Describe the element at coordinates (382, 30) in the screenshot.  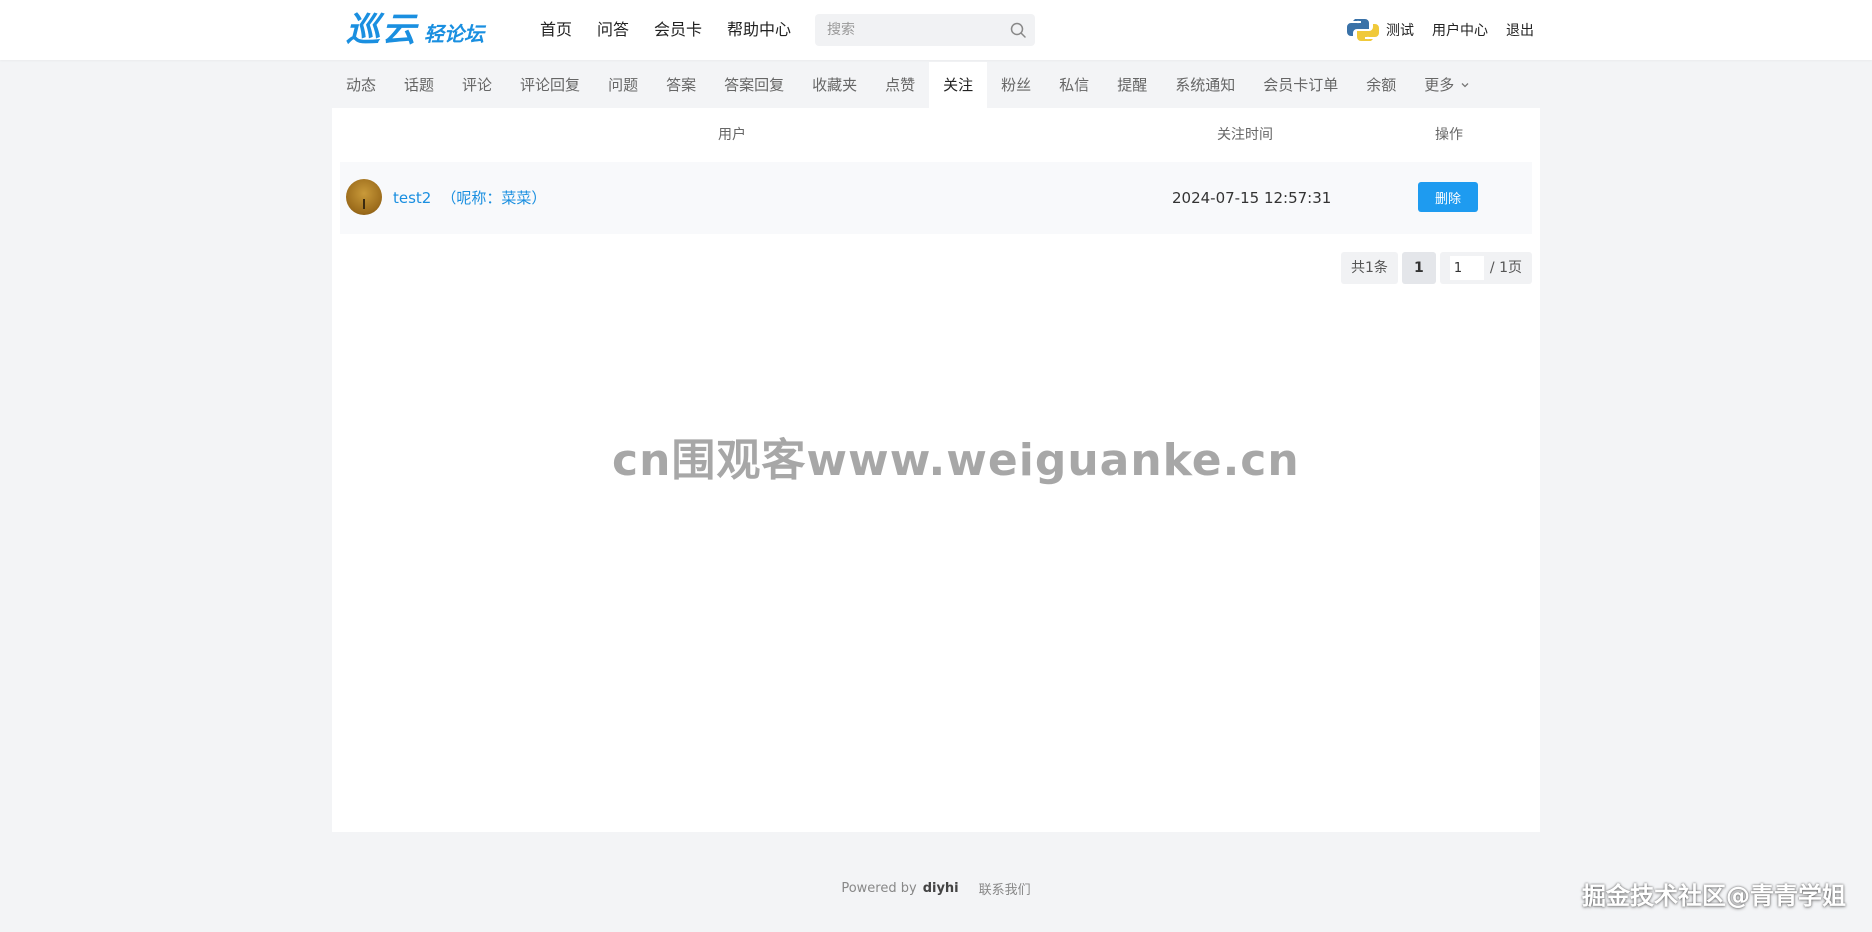
I see `logo-main-text: 巡云` at that location.